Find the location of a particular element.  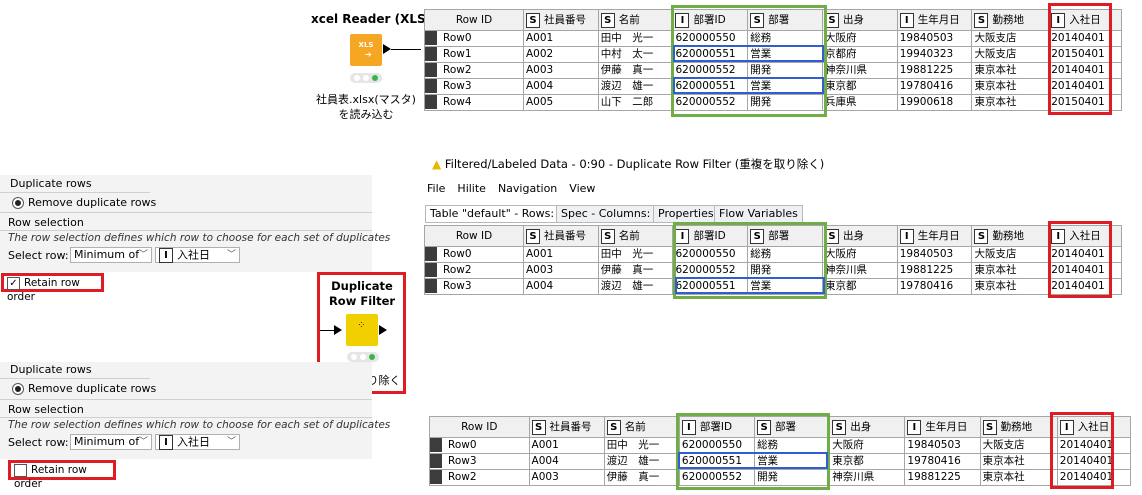

dup-input-port is located at coordinates (338, 330).